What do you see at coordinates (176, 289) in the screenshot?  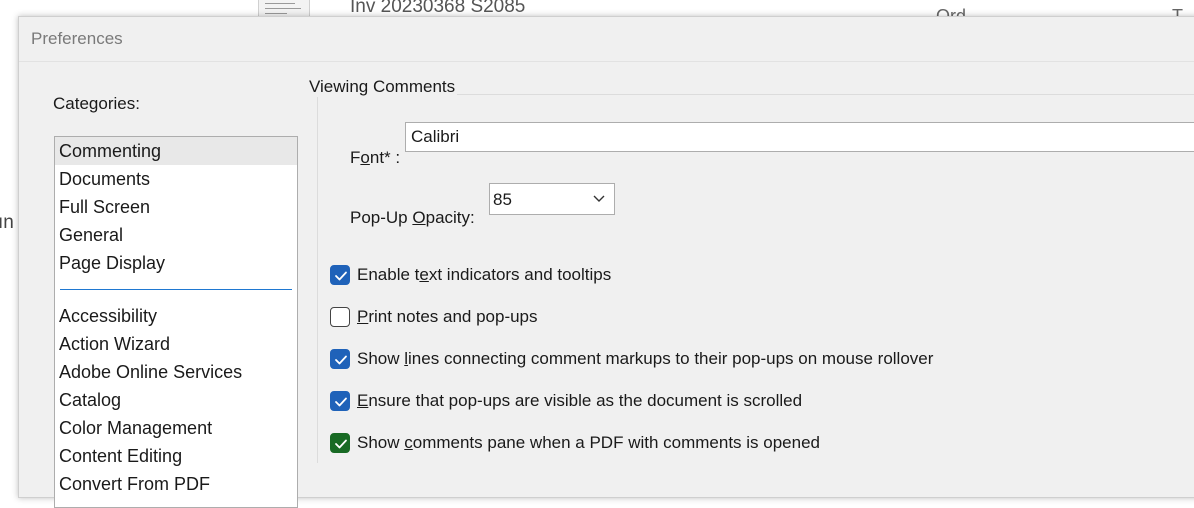 I see `category-separator` at bounding box center [176, 289].